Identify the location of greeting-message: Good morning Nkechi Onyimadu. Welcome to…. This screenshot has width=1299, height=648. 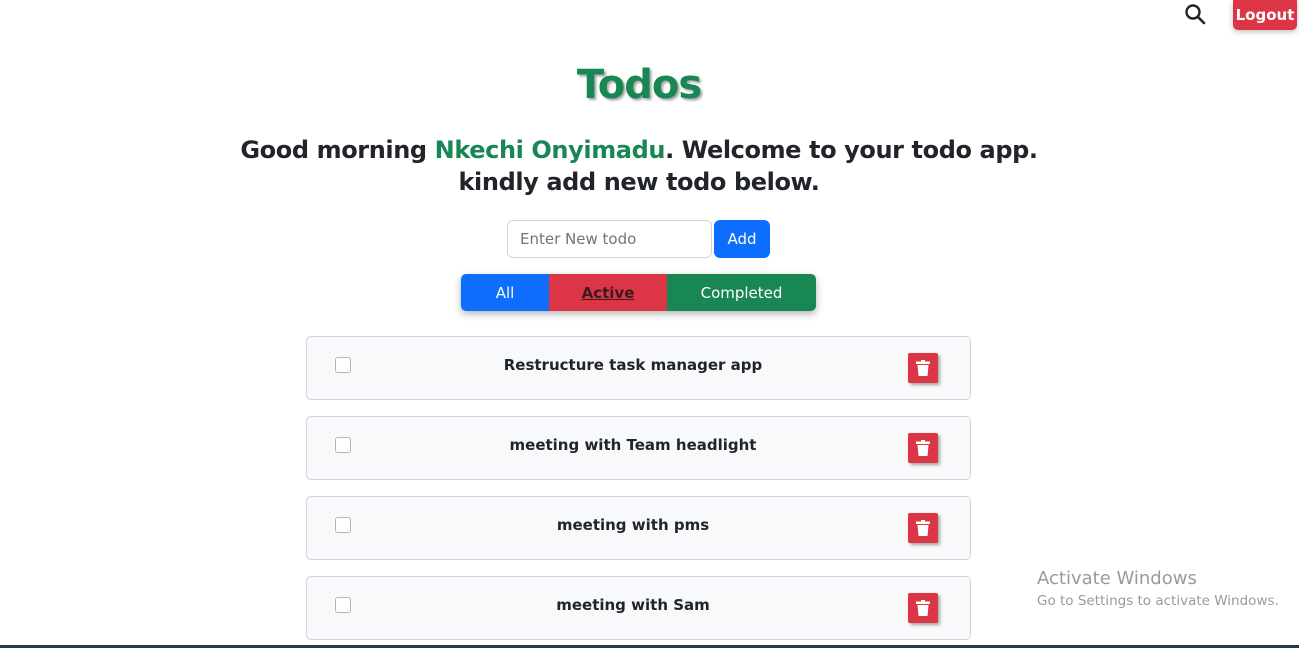
(639, 166).